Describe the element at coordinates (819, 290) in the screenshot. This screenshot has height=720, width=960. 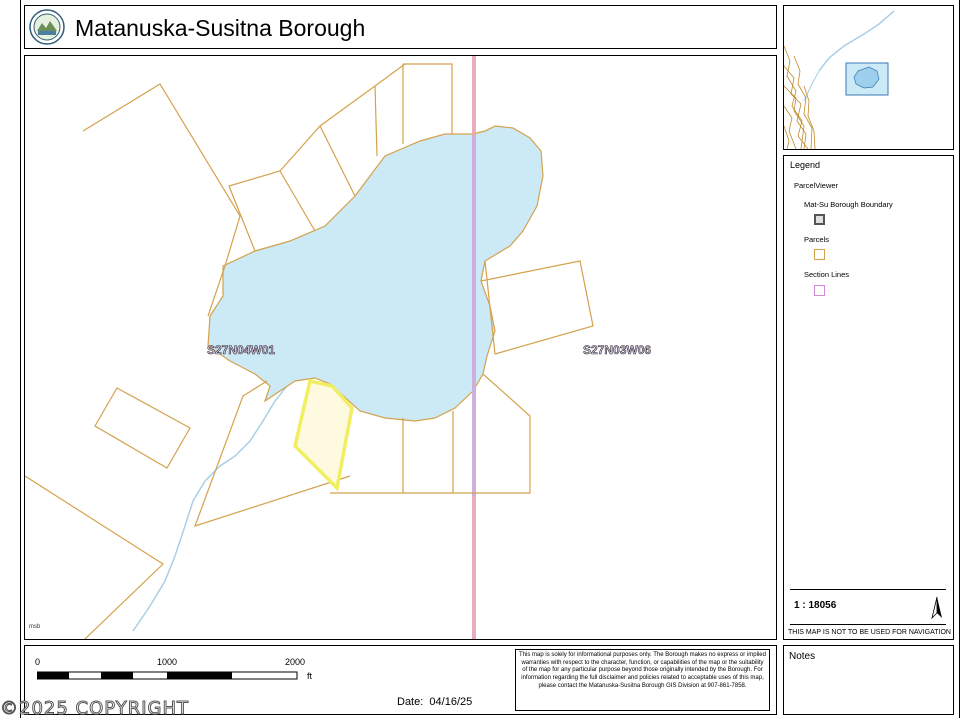
I see `section-line-swatch-icon` at that location.